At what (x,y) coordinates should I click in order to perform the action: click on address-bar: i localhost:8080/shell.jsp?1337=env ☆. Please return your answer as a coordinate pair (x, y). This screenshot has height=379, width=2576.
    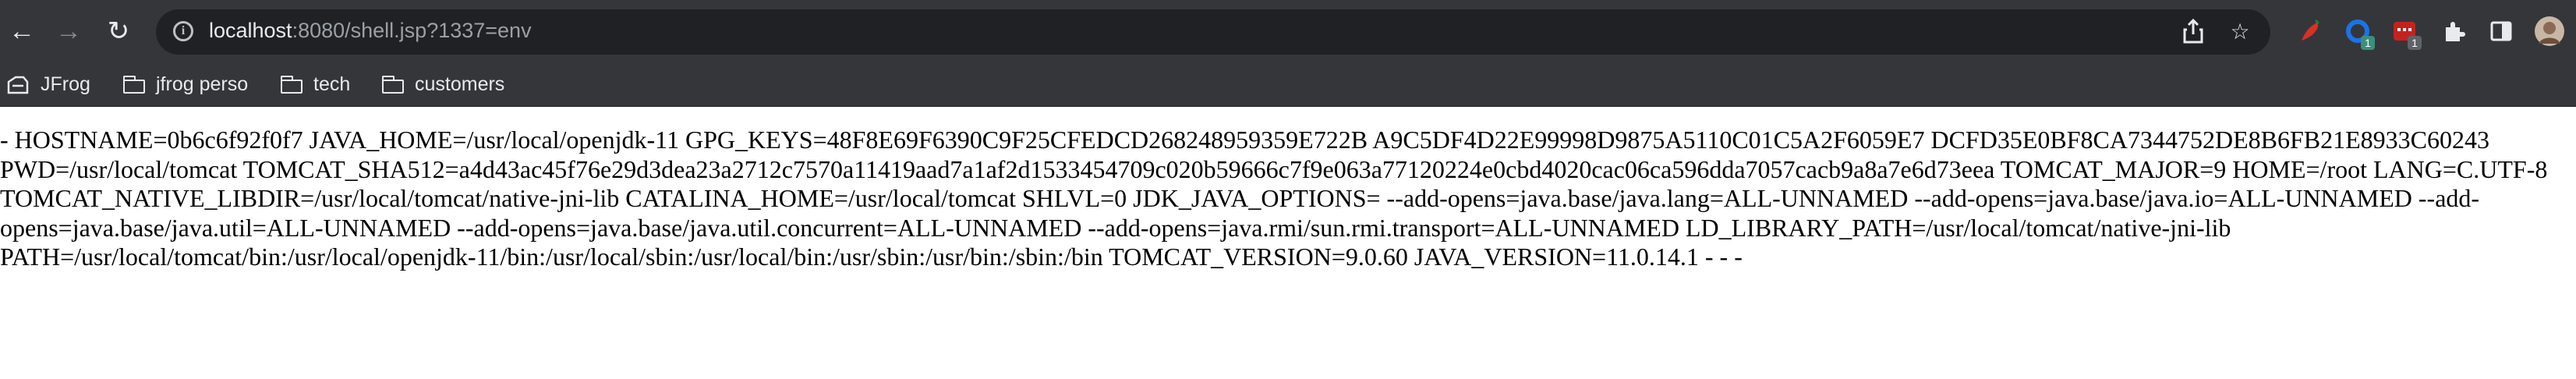
    Looking at the image, I should click on (1213, 32).